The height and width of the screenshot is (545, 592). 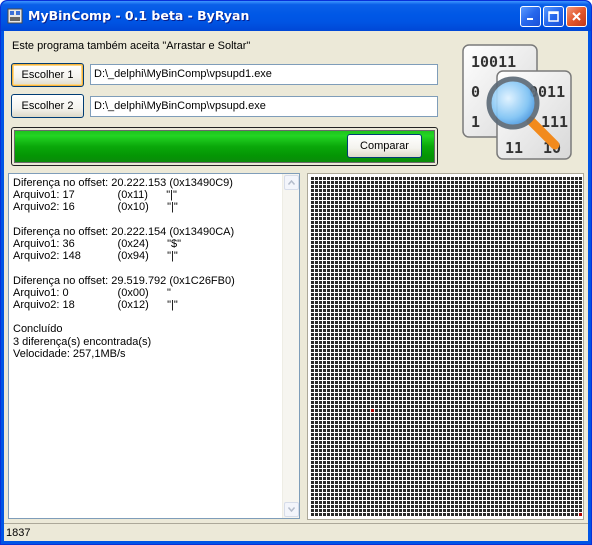 I want to click on scroll-up-button, so click(x=291, y=182).